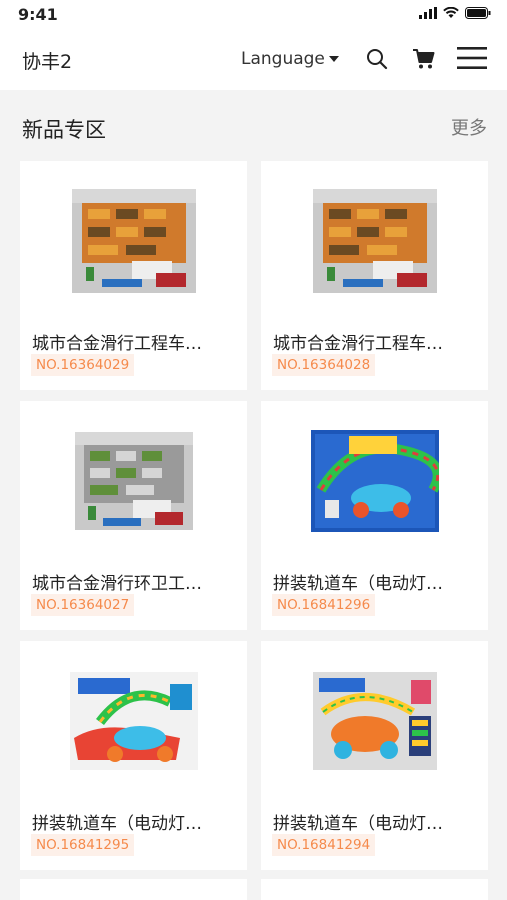  I want to click on wifi-icon, so click(451, 12).